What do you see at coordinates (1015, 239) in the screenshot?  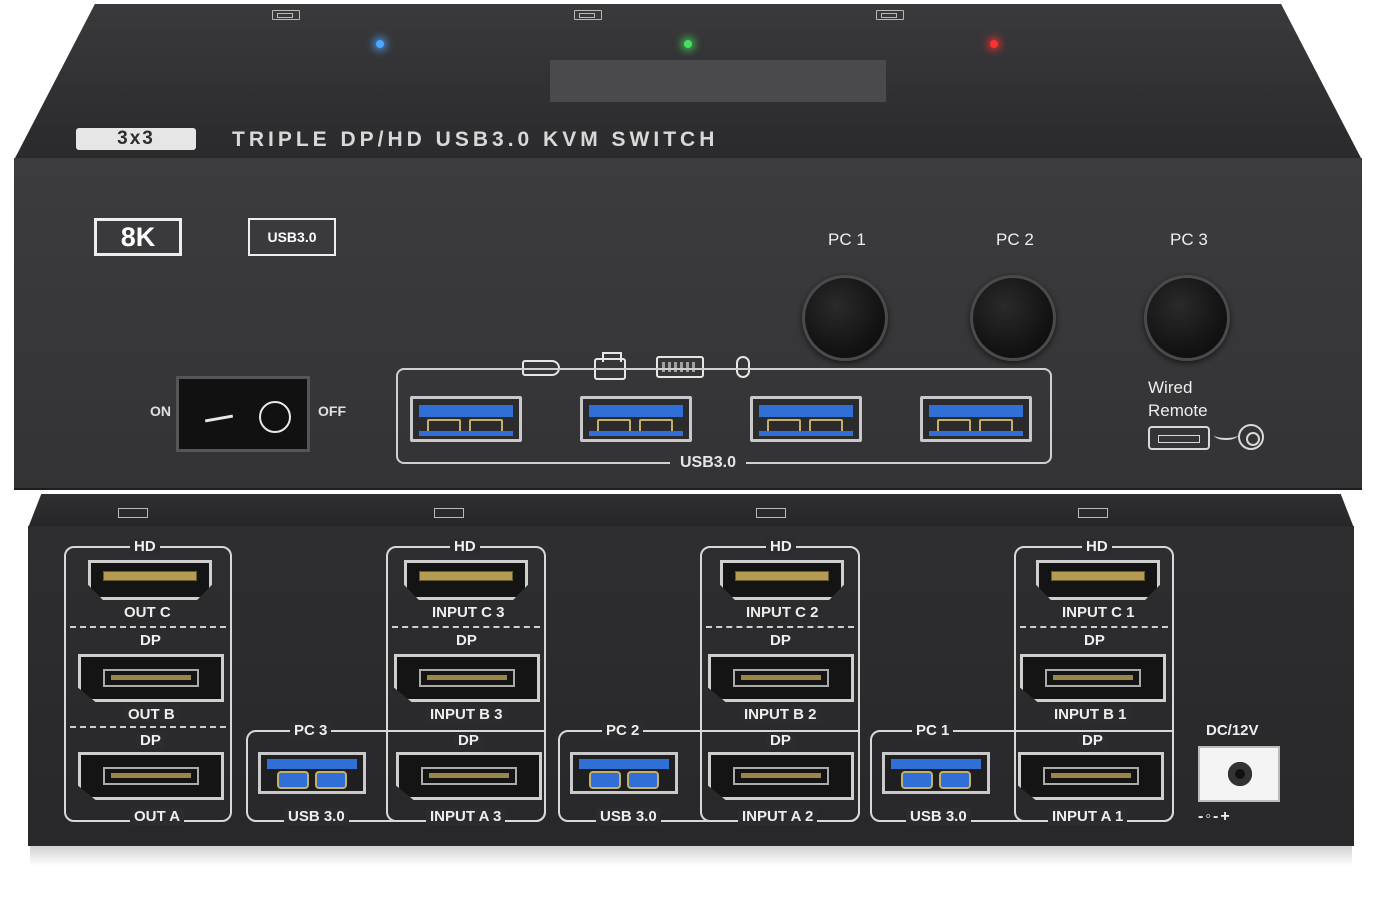 I see `pc2-label: PC 2` at bounding box center [1015, 239].